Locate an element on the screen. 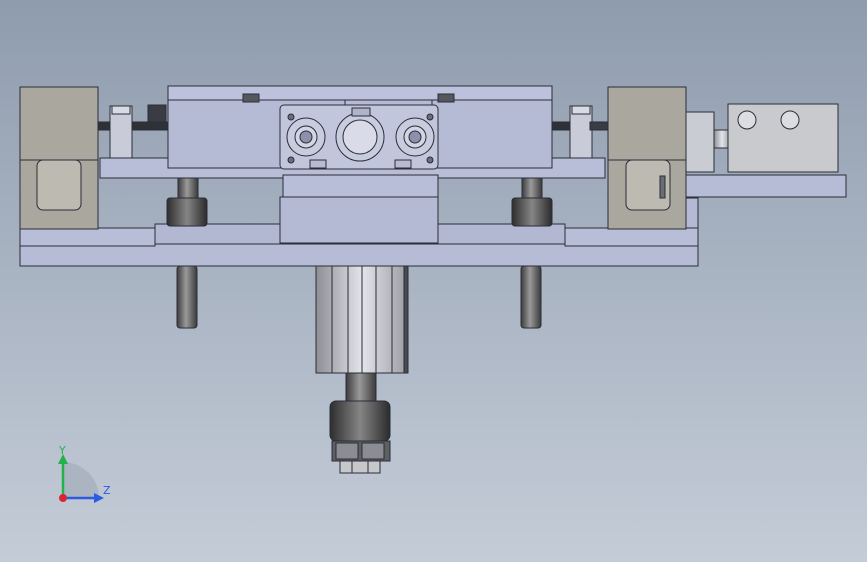  coordinate-triad: Y Z is located at coordinates (84, 473).